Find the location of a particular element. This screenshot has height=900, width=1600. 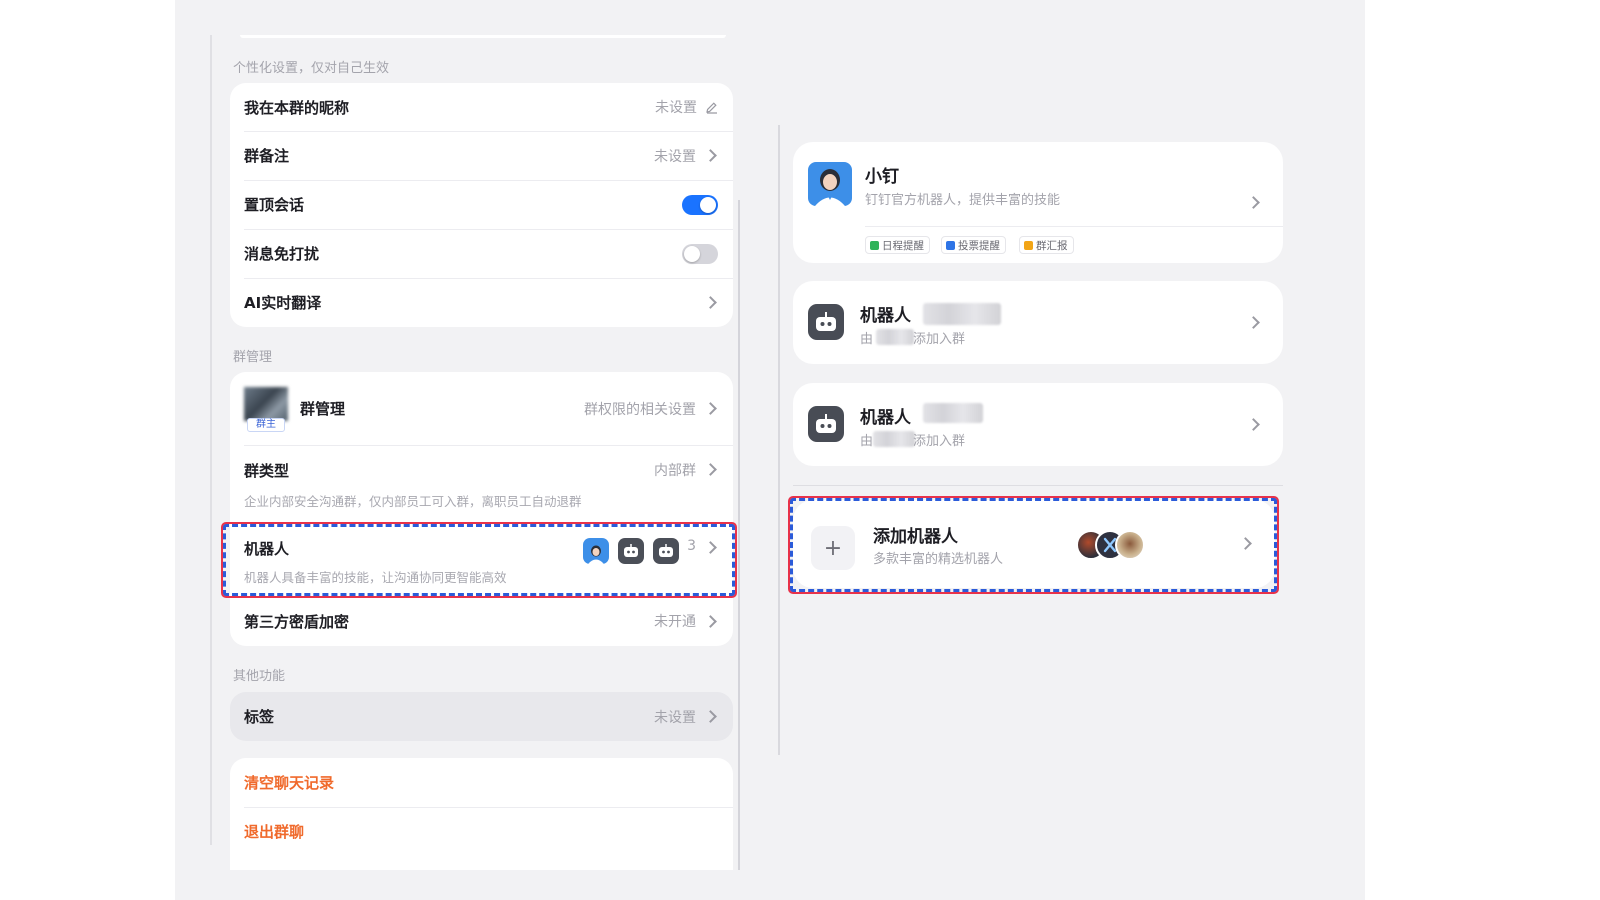

remark-value: 未设置 is located at coordinates (675, 156).